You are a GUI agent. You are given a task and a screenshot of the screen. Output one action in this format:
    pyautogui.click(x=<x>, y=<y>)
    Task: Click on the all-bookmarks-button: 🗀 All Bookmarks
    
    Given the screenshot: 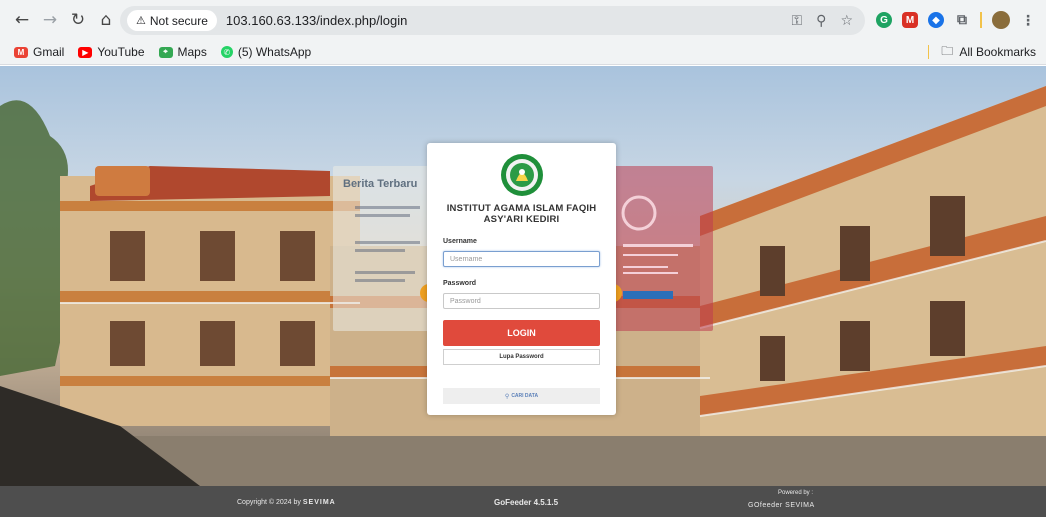 What is the action you would take?
    pyautogui.click(x=982, y=52)
    